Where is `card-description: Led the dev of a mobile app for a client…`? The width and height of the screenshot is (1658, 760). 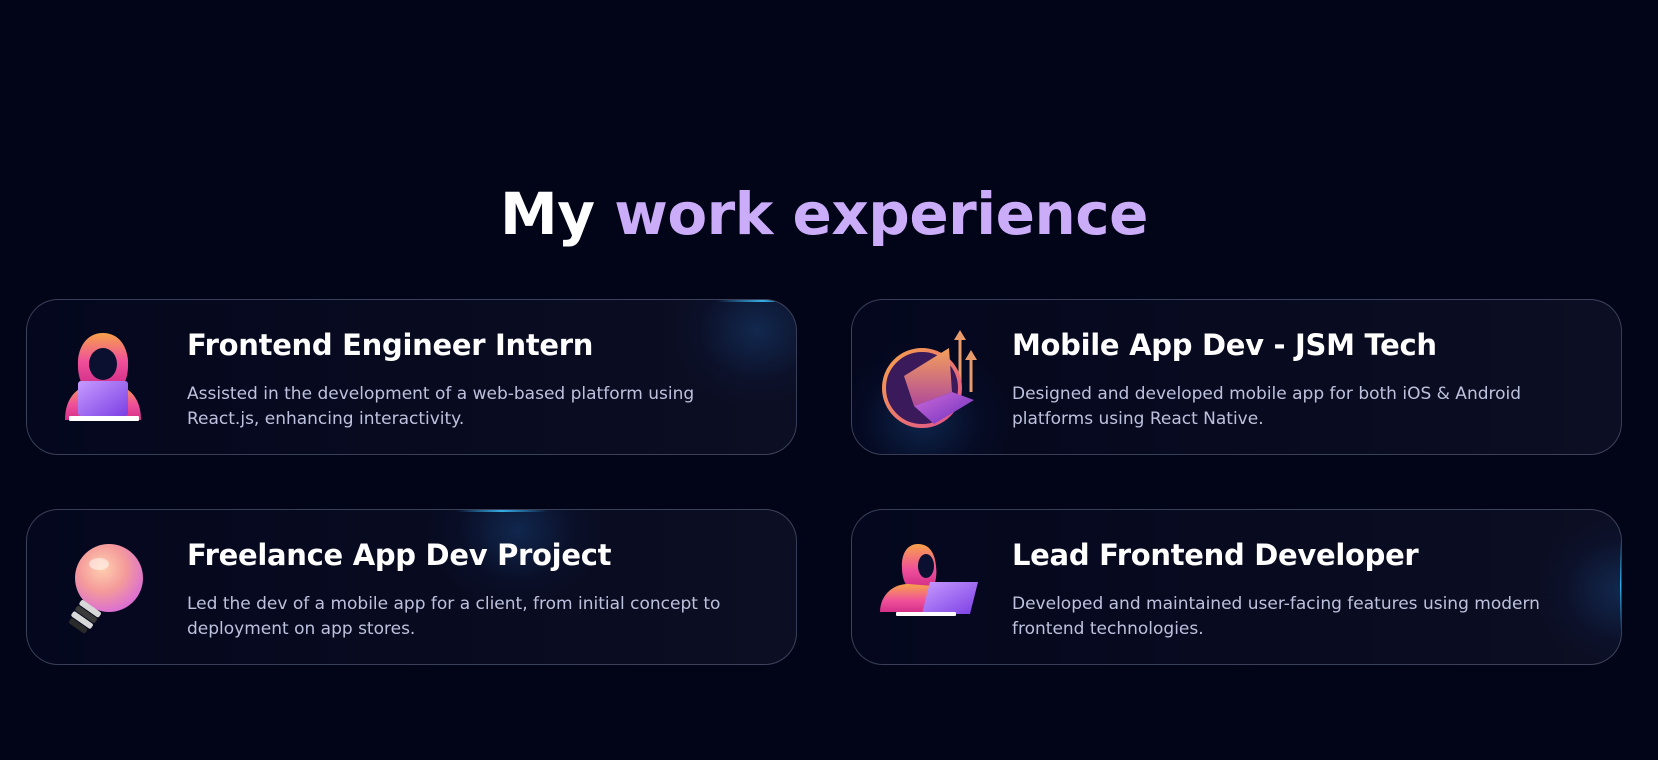 card-description: Led the dev of a mobile app for a client… is located at coordinates (454, 616).